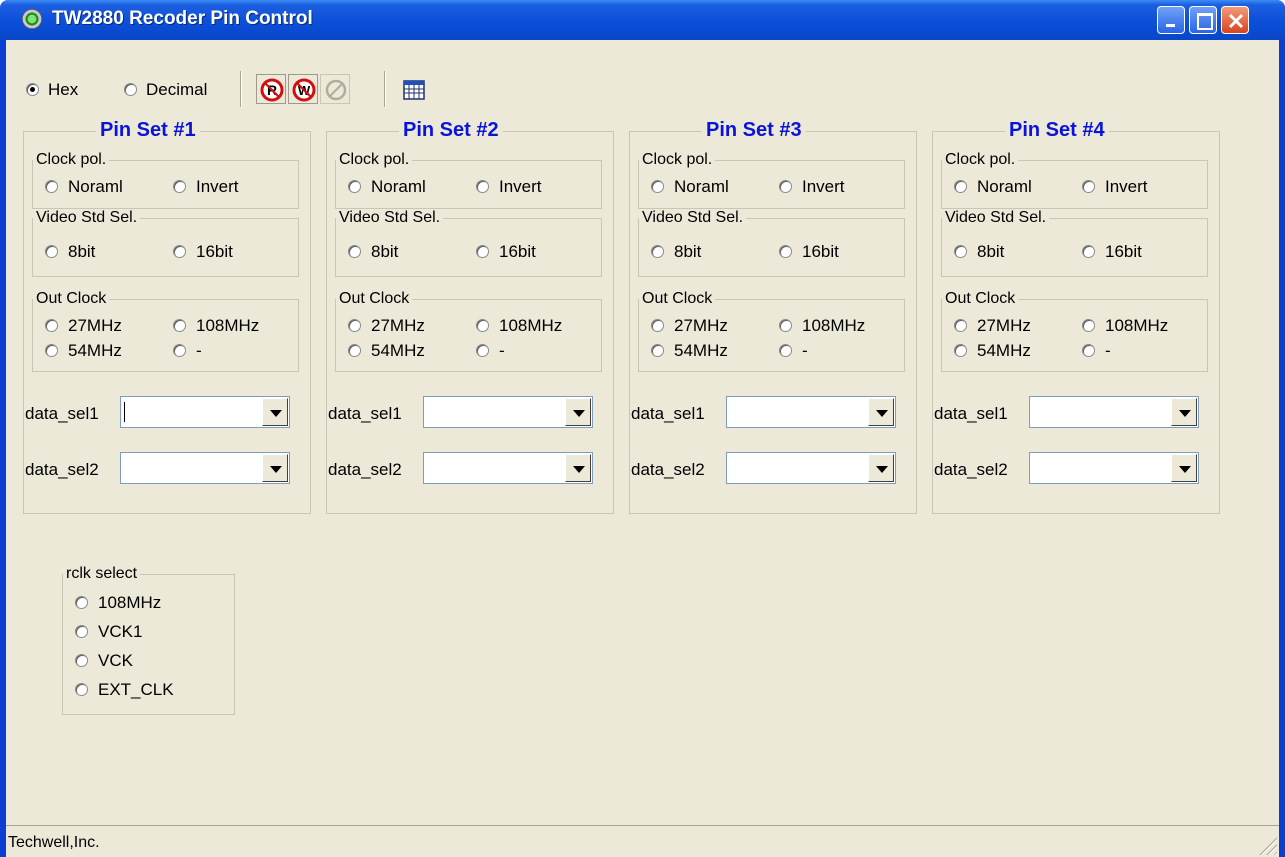 The image size is (1285, 857). I want to click on read-button: R, so click(271, 89).